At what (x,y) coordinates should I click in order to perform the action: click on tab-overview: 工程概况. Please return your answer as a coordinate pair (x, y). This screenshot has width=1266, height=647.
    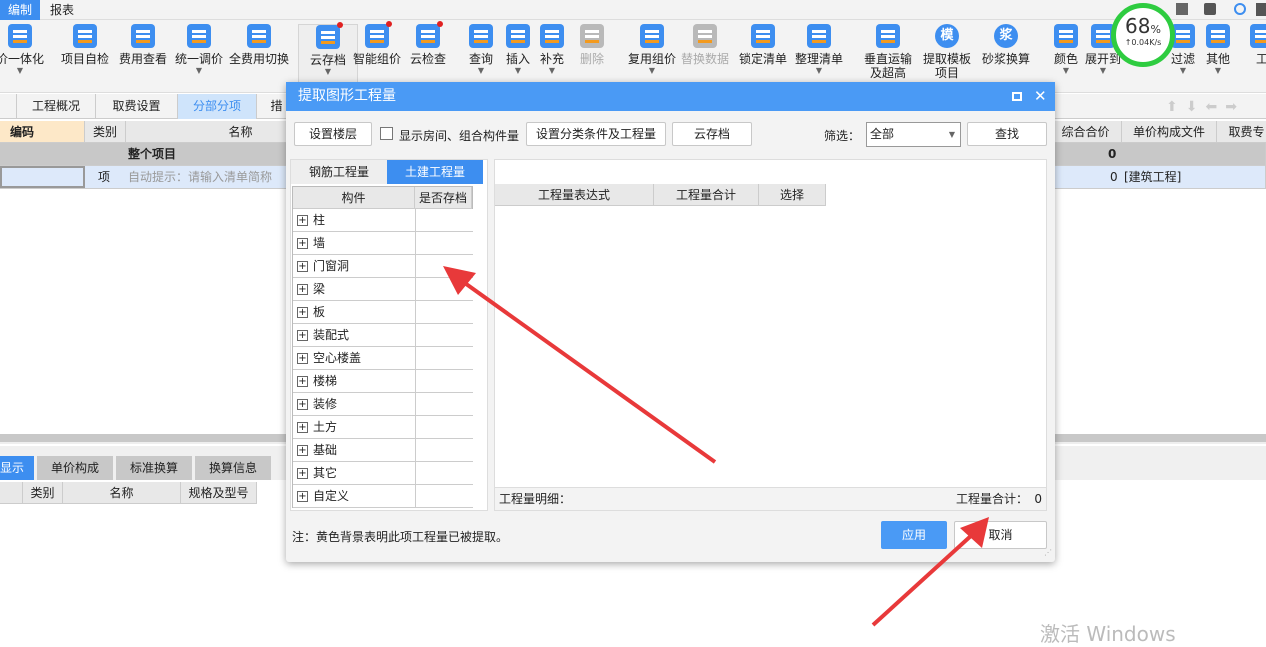
    Looking at the image, I should click on (56, 106).